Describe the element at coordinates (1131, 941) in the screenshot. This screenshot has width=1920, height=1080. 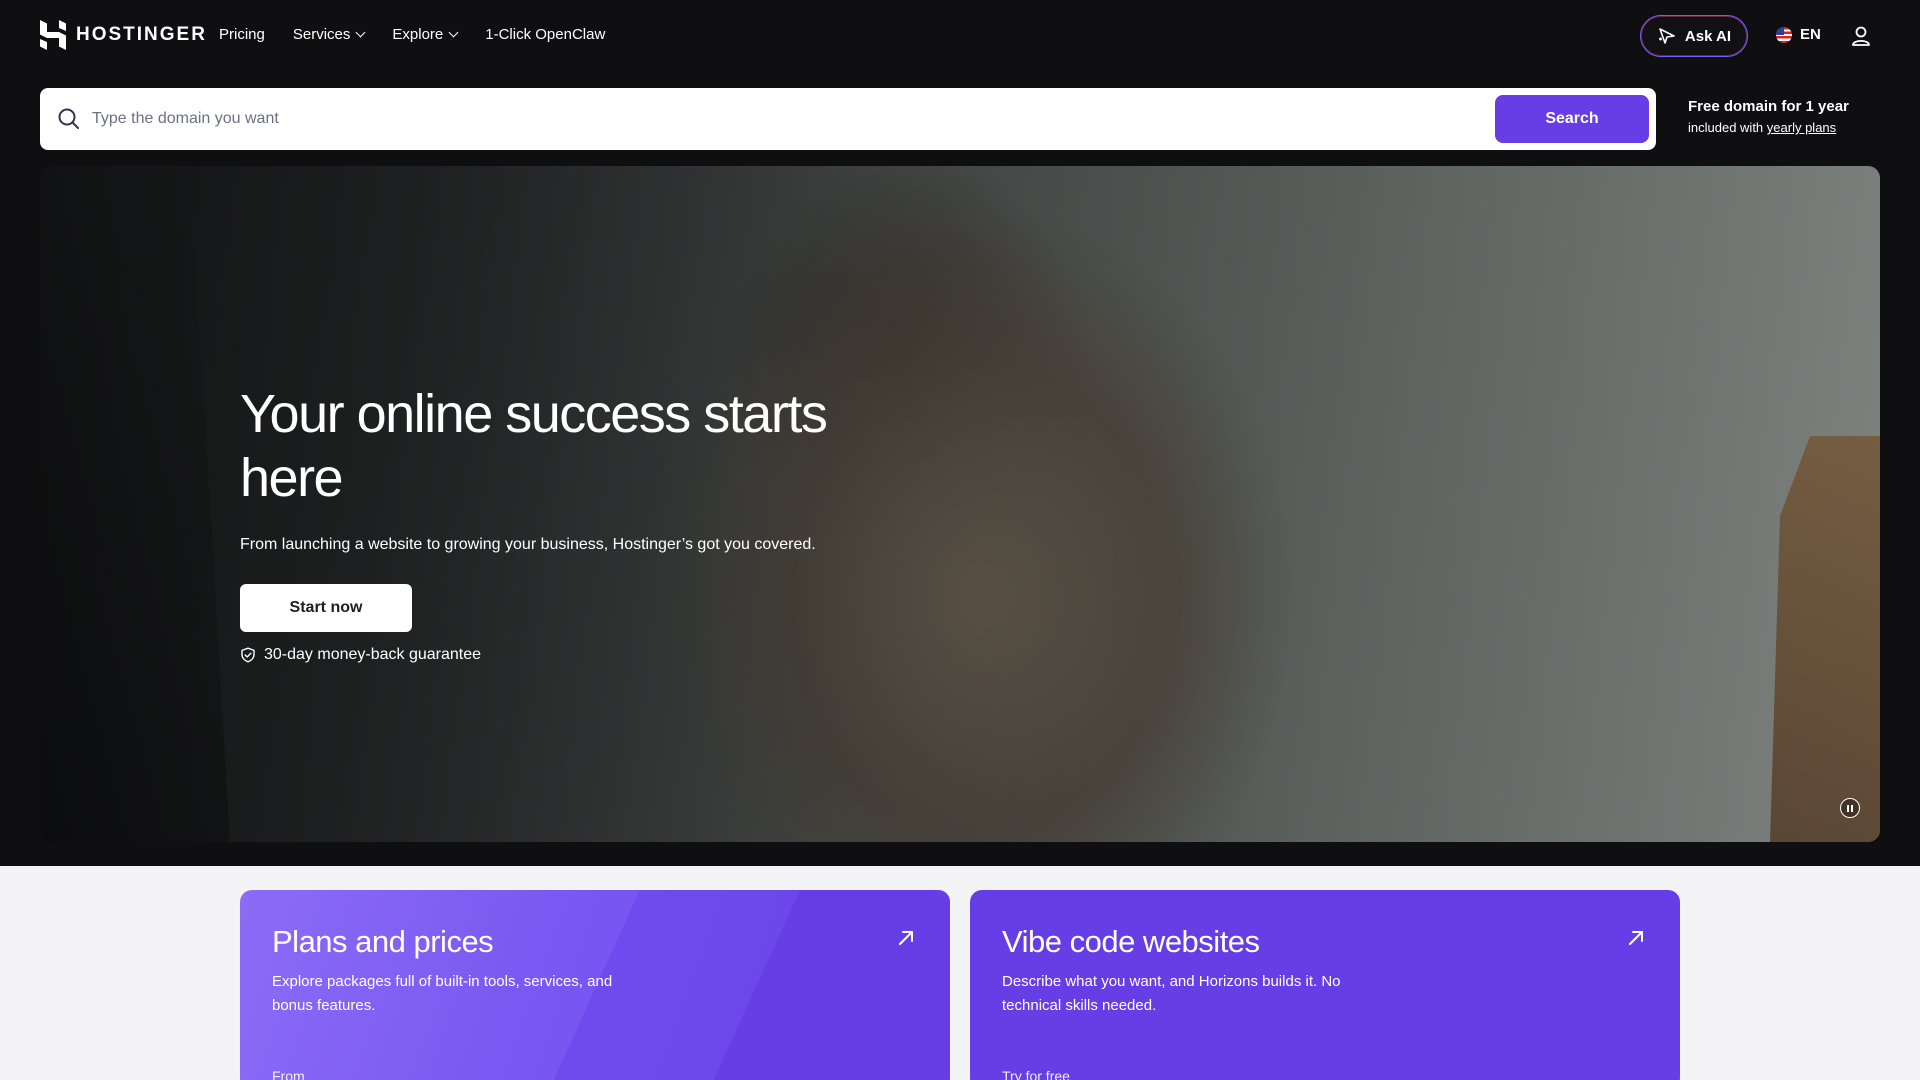
I see `card-title: Vibe code websites` at that location.